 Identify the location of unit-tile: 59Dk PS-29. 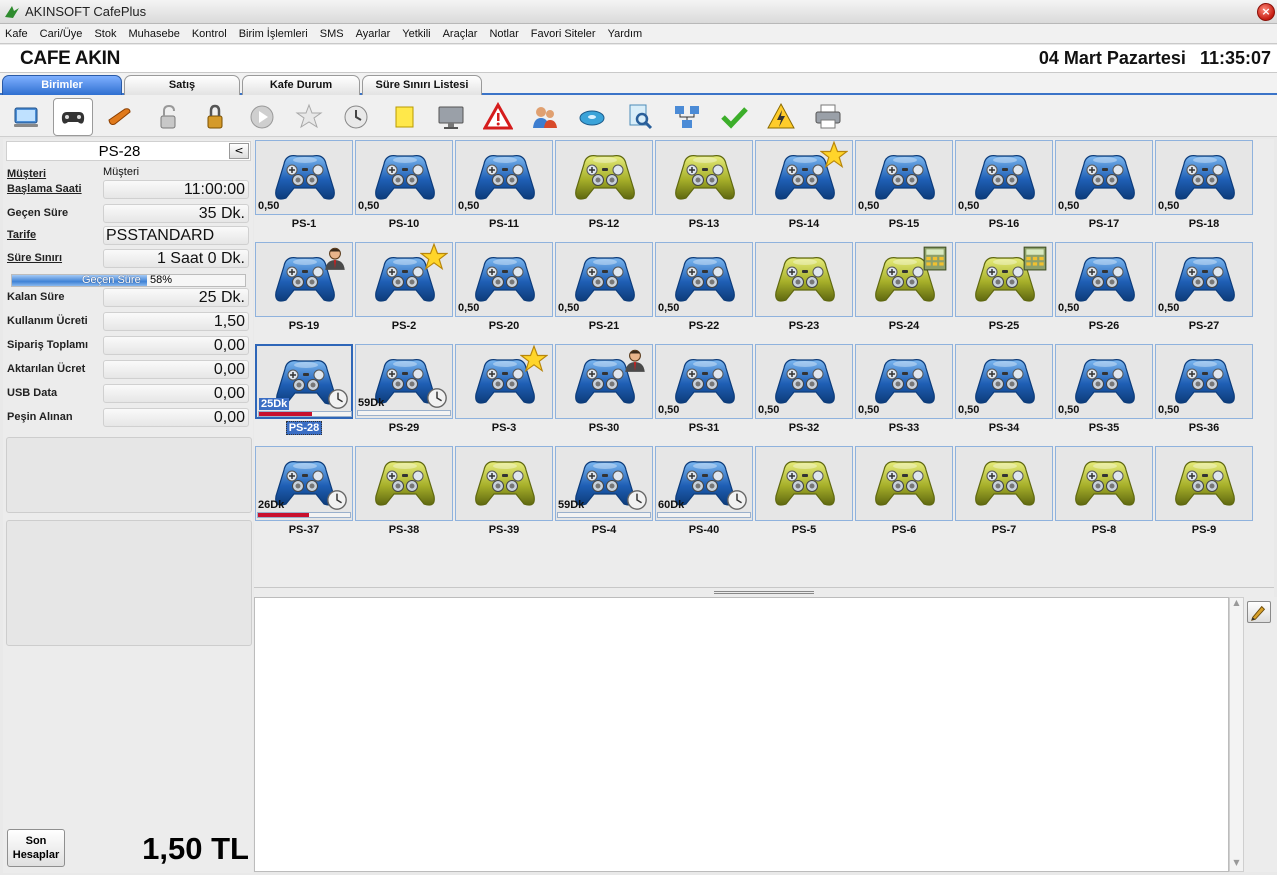
(405, 392).